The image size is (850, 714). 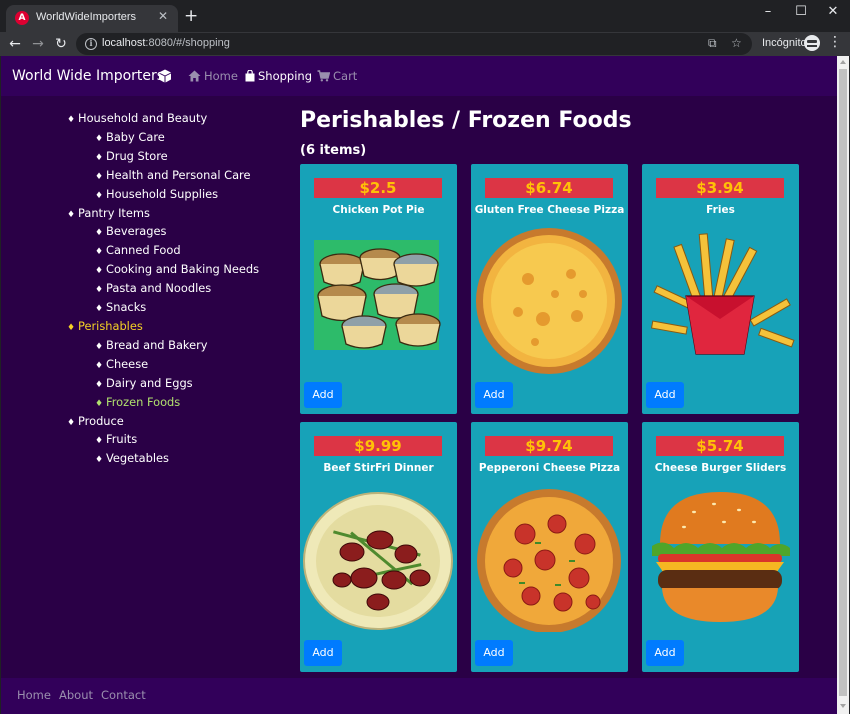 I want to click on product-card: $2.5 Chicken Pot Pie Add, so click(x=378, y=289).